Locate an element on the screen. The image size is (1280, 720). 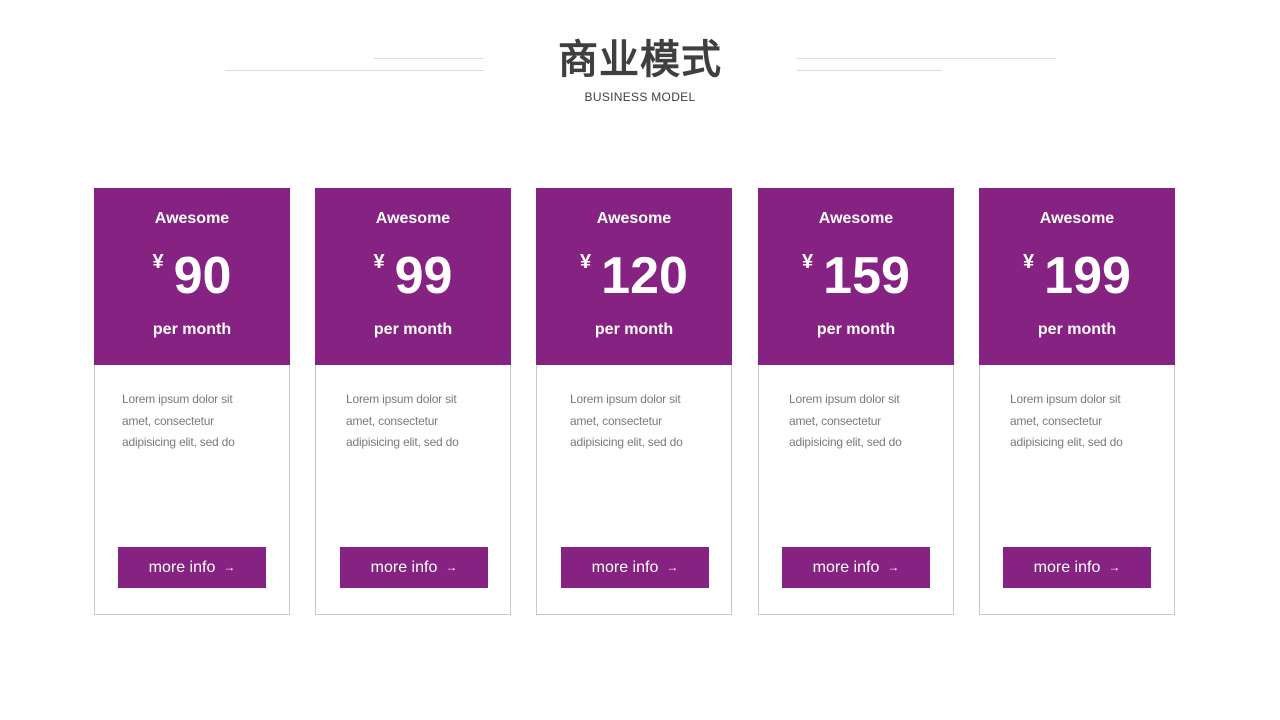
plan-price: ¥99 is located at coordinates (413, 276).